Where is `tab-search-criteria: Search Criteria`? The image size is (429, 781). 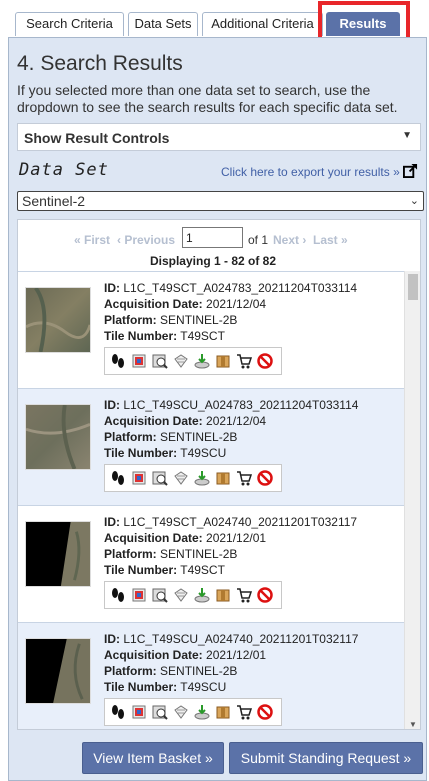
tab-search-criteria: Search Criteria is located at coordinates (69, 24).